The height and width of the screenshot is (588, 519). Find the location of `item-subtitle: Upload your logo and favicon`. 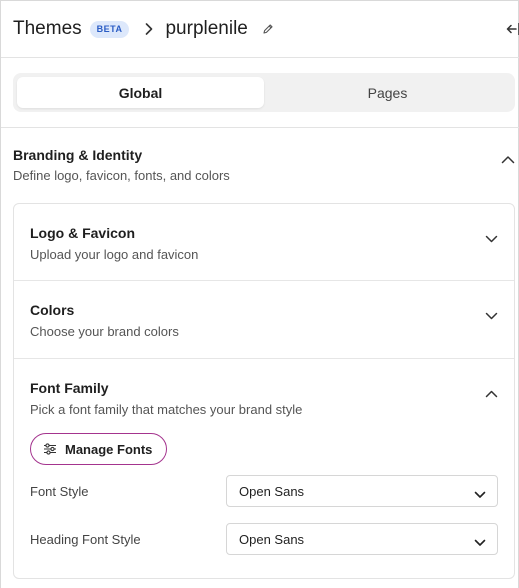

item-subtitle: Upload your logo and favicon is located at coordinates (114, 254).